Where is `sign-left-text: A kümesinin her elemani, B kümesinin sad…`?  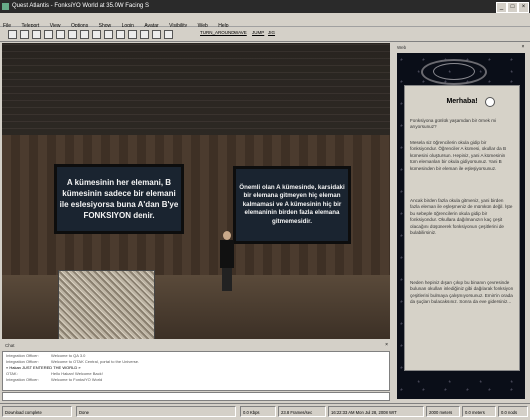
sign-left-text: A kümesinin her elemani, B kümesinin sad… is located at coordinates (119, 199).